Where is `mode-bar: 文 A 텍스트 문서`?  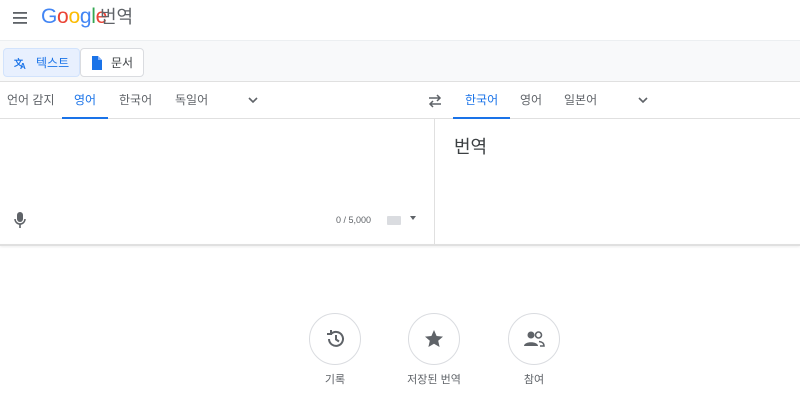
mode-bar: 文 A 텍스트 문서 is located at coordinates (400, 61).